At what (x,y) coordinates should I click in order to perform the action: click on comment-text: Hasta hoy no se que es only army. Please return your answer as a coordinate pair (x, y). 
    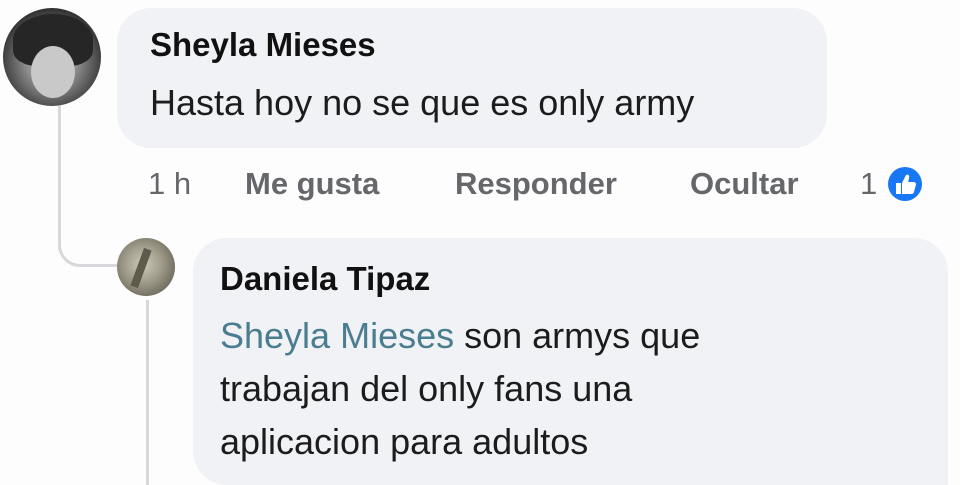
    Looking at the image, I should click on (422, 102).